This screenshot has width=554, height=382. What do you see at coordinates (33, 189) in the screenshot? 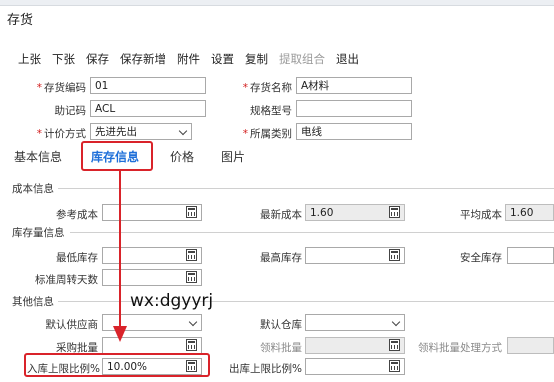
I see `cost-section-title: 成本信息` at bounding box center [33, 189].